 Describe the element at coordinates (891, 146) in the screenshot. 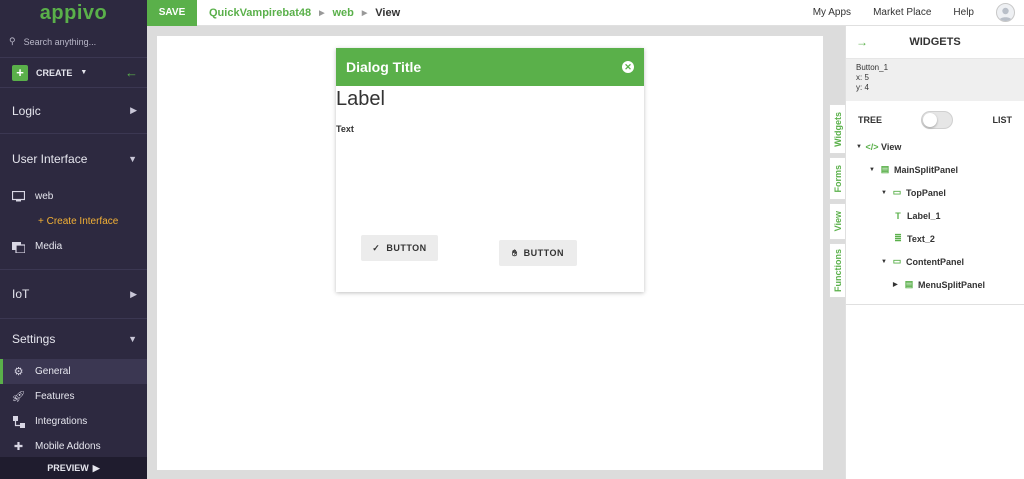

I see `tree-node-label: View` at that location.